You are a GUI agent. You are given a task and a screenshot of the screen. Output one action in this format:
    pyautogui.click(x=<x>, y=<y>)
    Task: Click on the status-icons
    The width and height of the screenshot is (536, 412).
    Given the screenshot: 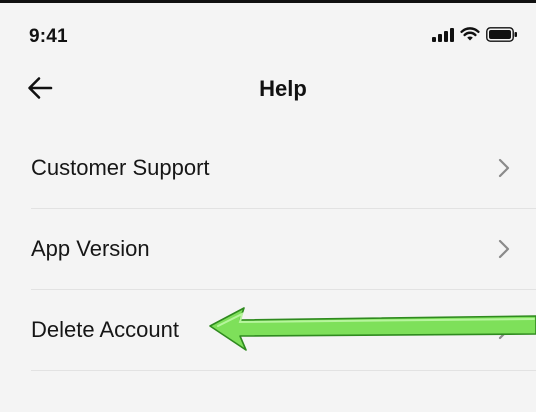 What is the action you would take?
    pyautogui.click(x=475, y=37)
    